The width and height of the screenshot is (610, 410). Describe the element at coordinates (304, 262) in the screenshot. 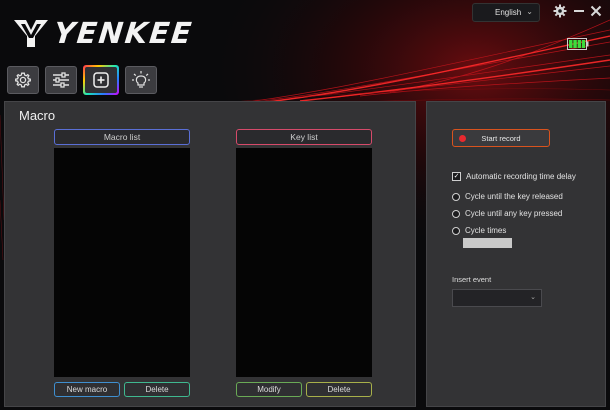

I see `key-list` at that location.